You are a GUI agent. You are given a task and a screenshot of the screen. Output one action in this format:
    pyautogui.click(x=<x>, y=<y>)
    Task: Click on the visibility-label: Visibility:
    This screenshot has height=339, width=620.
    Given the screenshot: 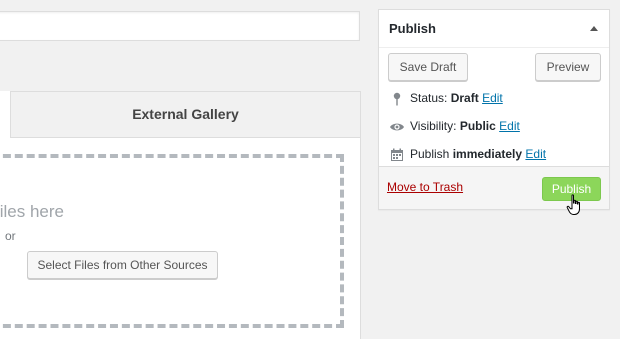 What is the action you would take?
    pyautogui.click(x=433, y=126)
    